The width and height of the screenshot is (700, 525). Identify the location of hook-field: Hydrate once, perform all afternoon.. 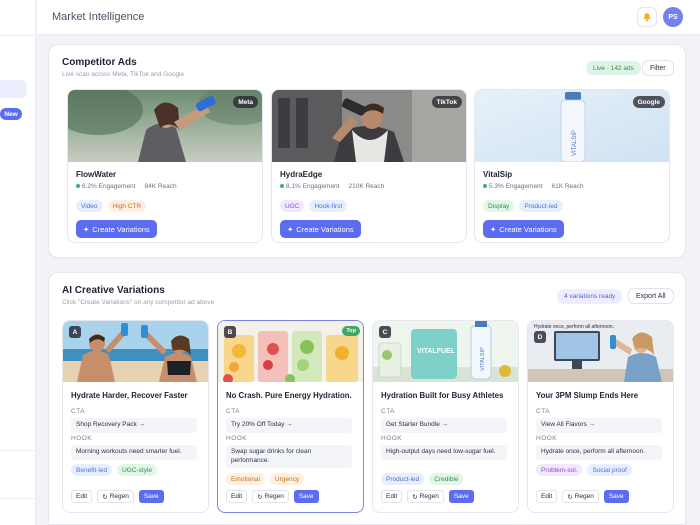
(599, 452).